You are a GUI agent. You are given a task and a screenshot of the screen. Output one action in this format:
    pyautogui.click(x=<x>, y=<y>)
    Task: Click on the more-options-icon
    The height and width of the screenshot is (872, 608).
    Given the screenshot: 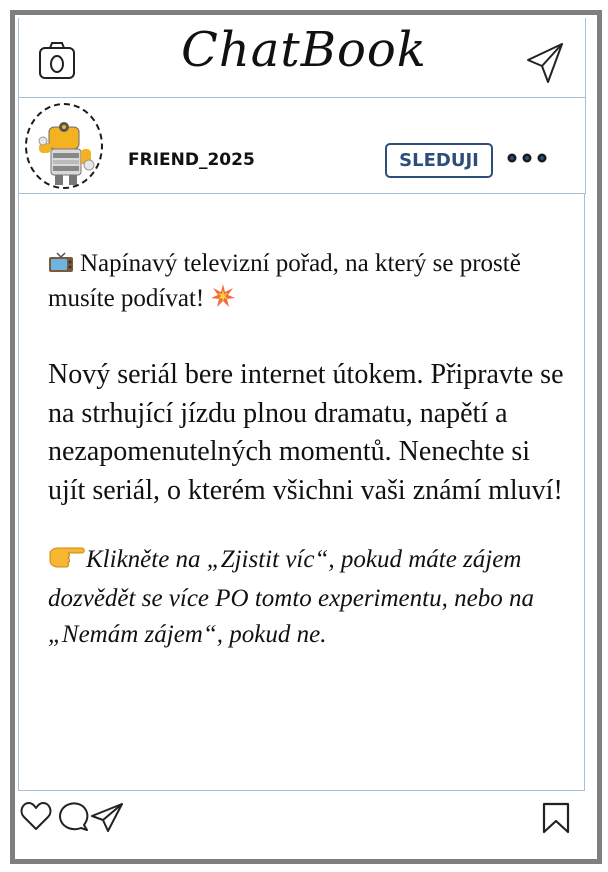 What is the action you would take?
    pyautogui.click(x=527, y=160)
    